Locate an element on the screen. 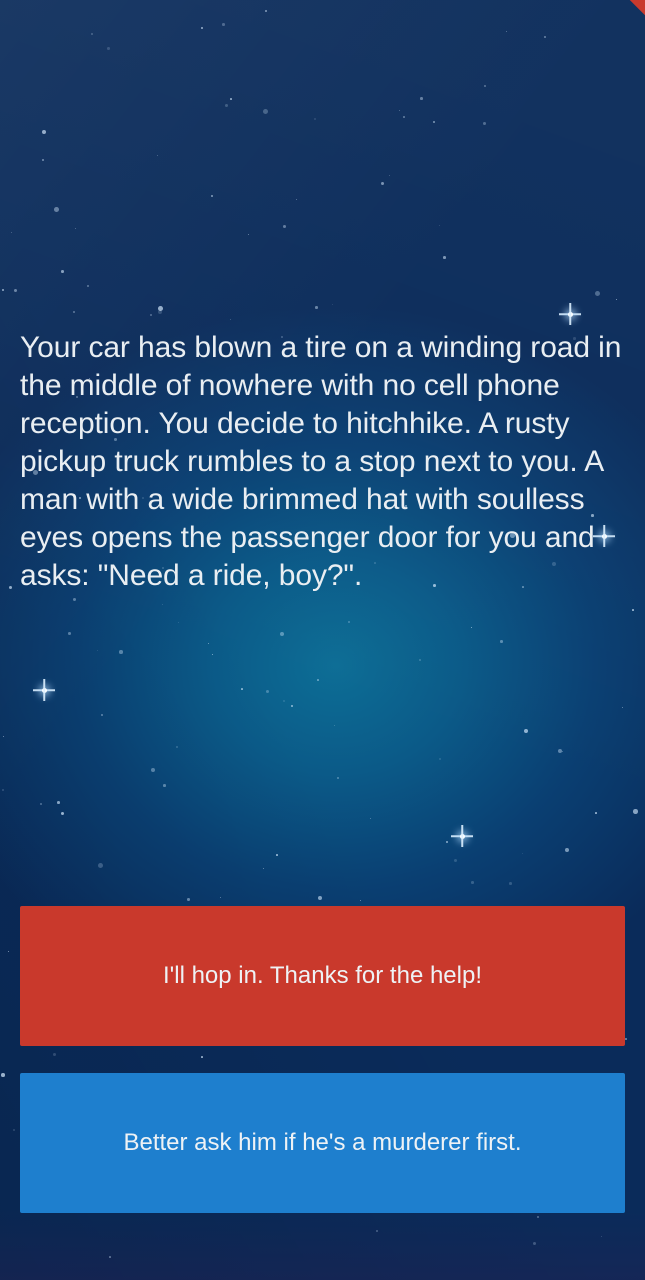 The image size is (645, 1280). choice-button-hop-in: I'll hop in. Thanks for the help! is located at coordinates (322, 976).